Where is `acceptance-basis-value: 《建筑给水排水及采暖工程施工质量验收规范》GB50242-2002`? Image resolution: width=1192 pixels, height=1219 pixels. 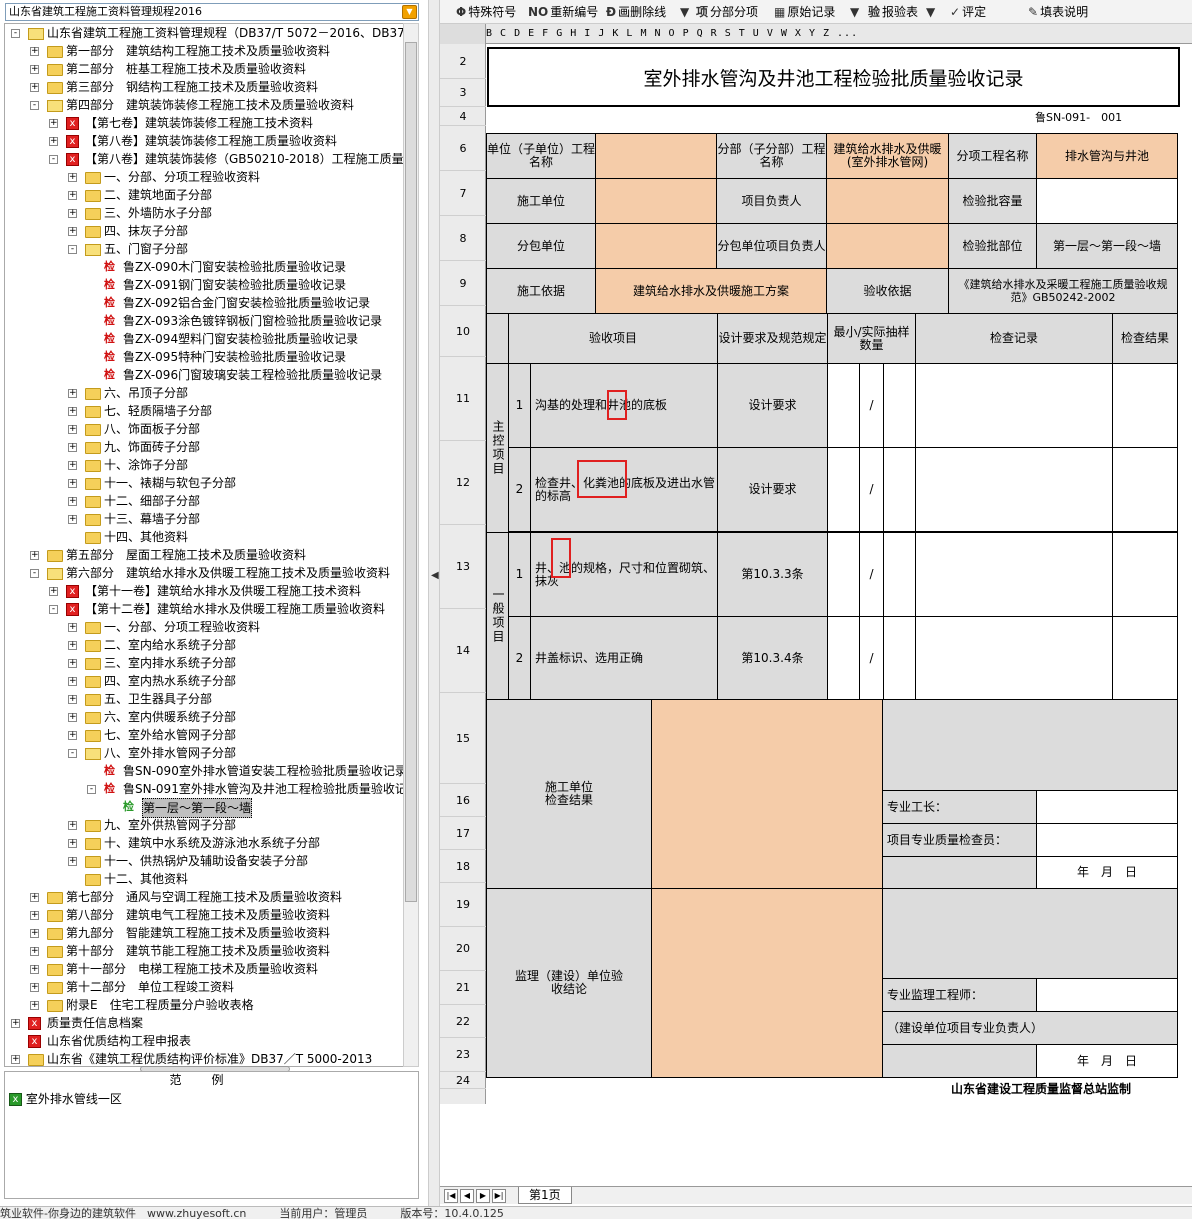
acceptance-basis-value: 《建筑给水排水及采暖工程施工质量验收规范》GB50242-2002 is located at coordinates (1063, 291).